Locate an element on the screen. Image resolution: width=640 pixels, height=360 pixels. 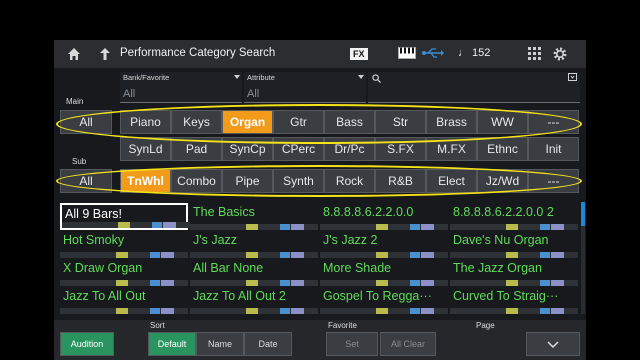
performance-list-item: Curved To Straig··· is located at coordinates (514, 300).